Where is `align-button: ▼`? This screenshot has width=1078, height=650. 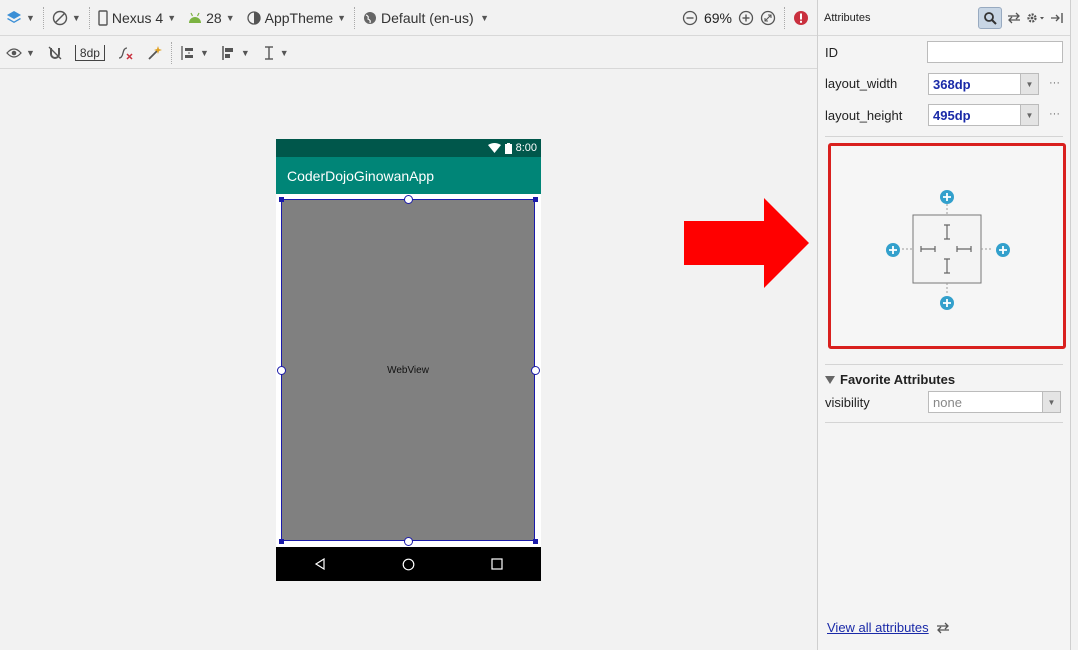 align-button: ▼ is located at coordinates (235, 53).